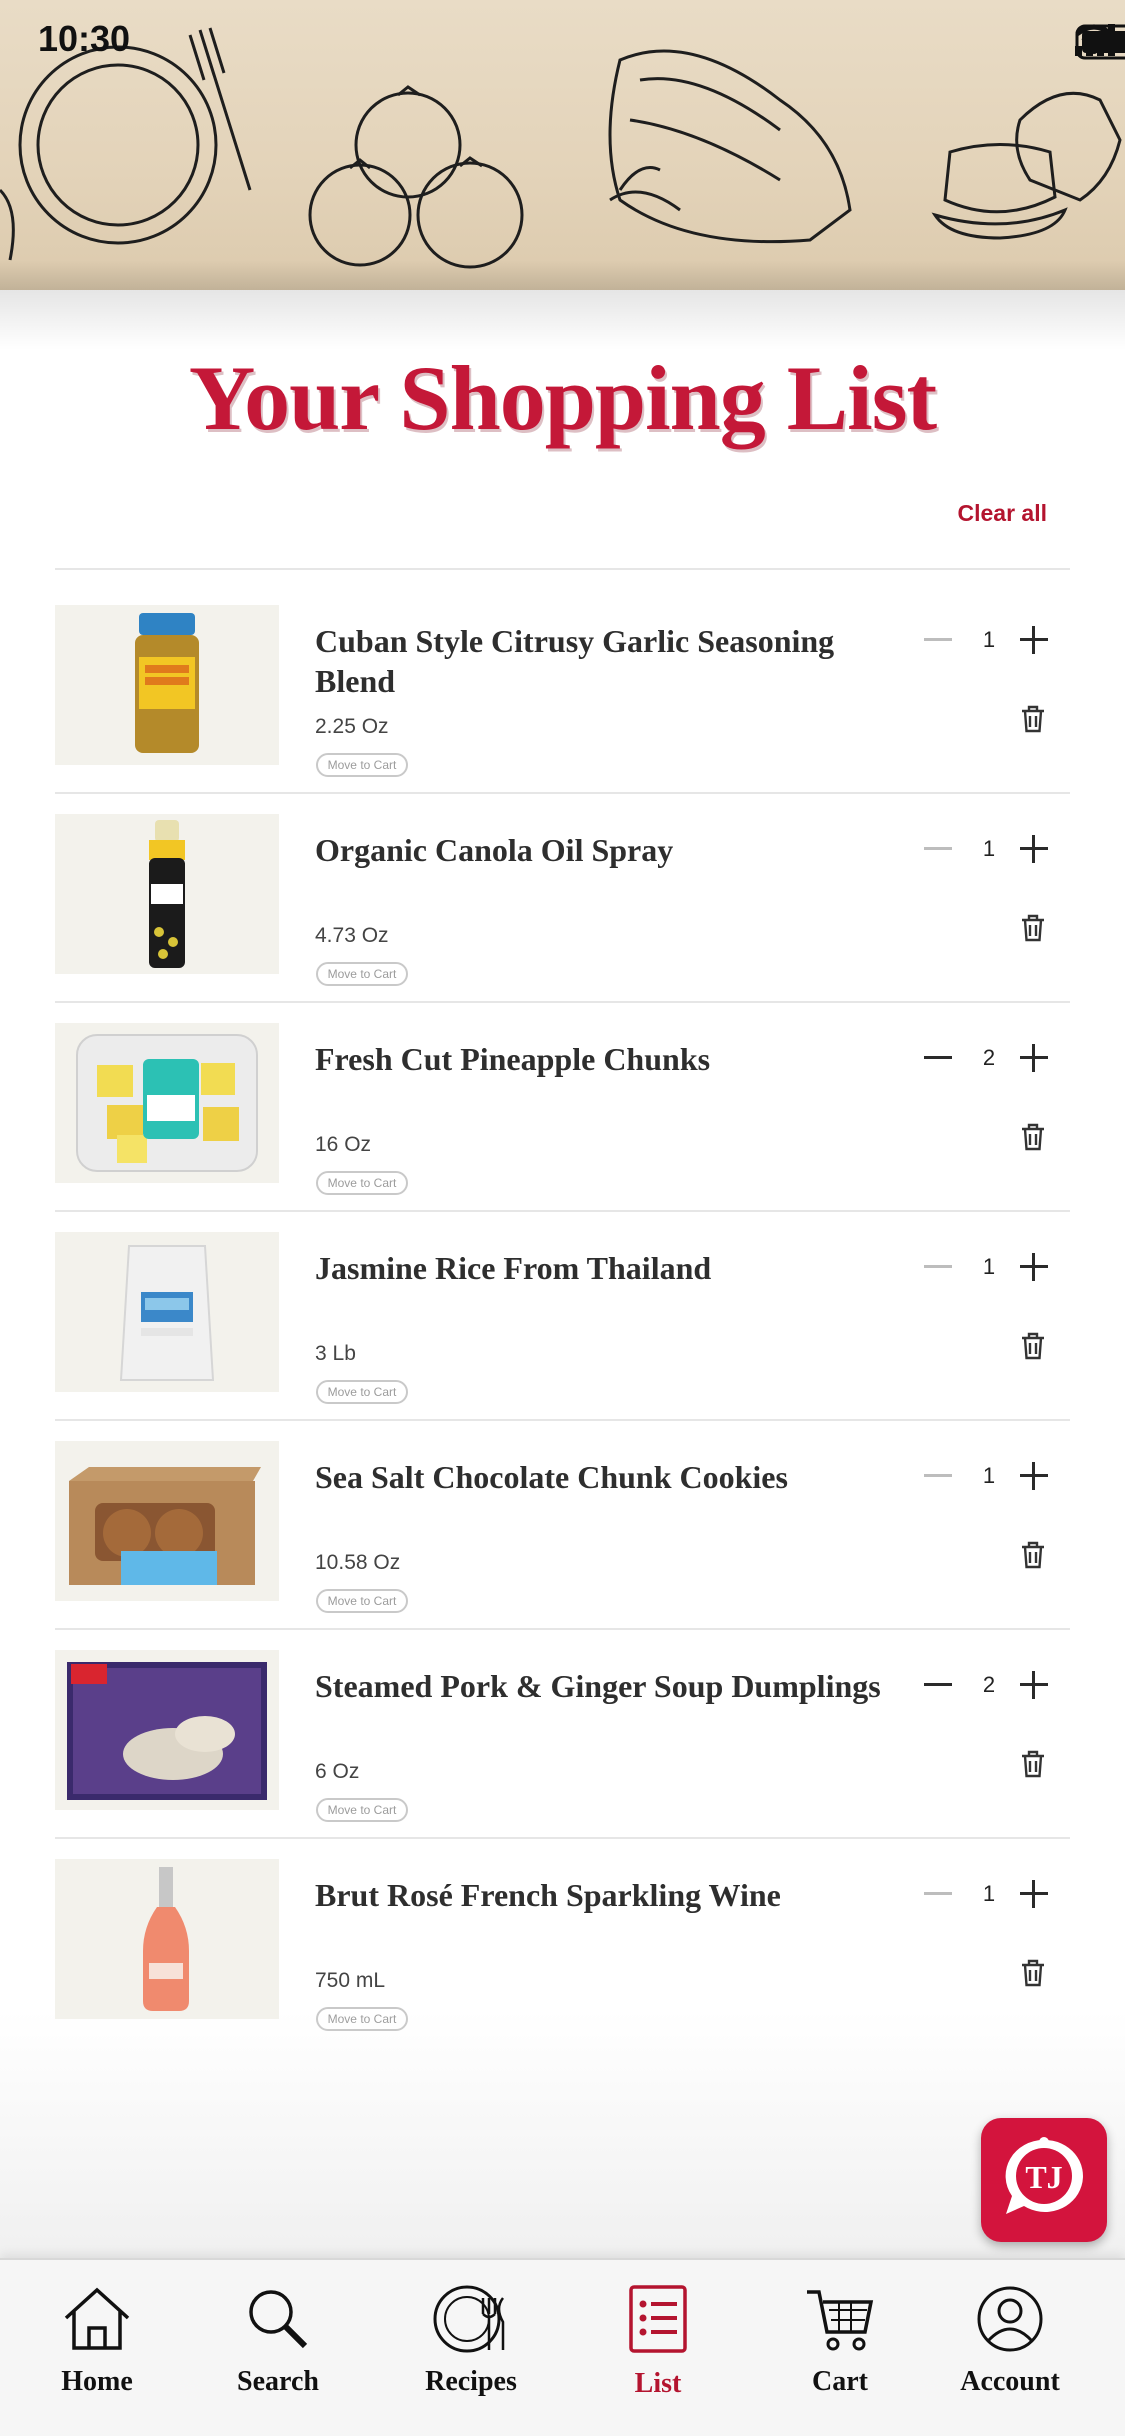 Image resolution: width=1125 pixels, height=2436 pixels. I want to click on seasoning-jar-image, so click(167, 683).